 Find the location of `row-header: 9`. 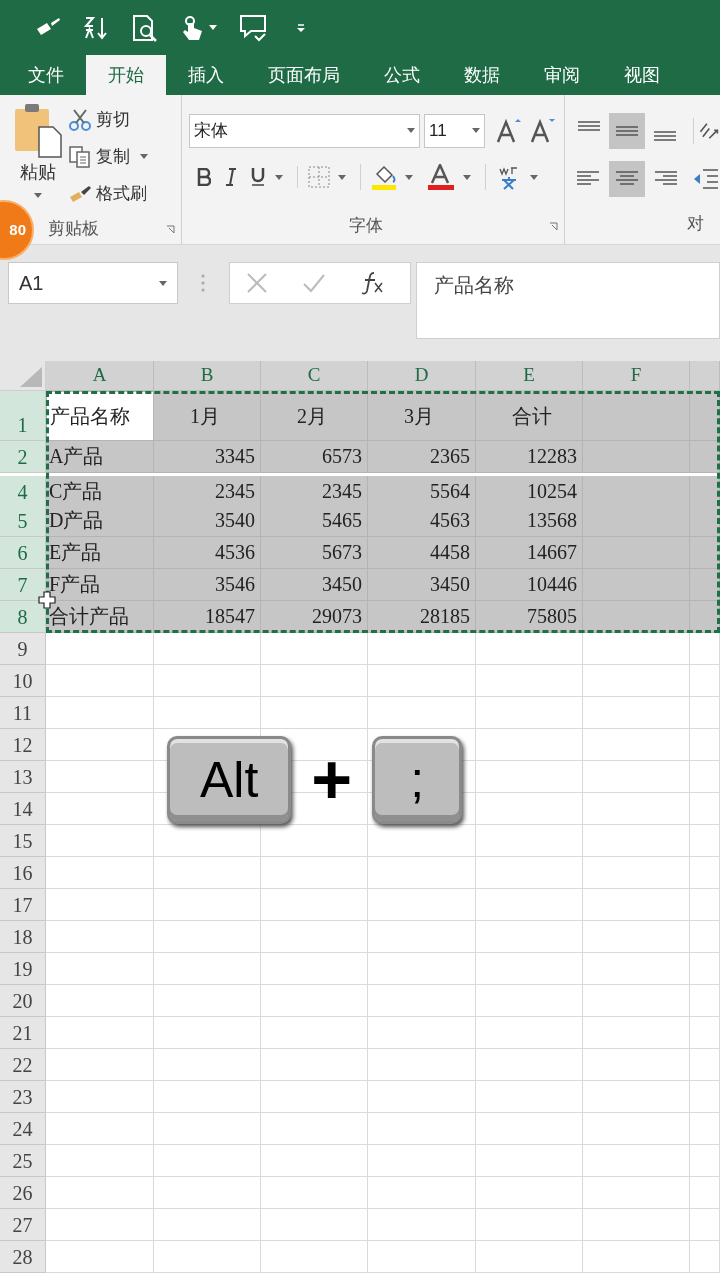

row-header: 9 is located at coordinates (23, 649).